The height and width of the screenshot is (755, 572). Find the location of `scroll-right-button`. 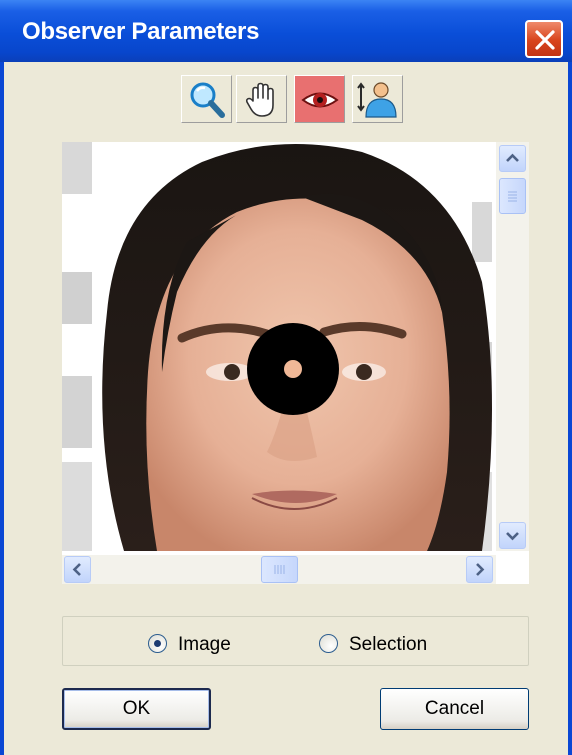

scroll-right-button is located at coordinates (479, 569).